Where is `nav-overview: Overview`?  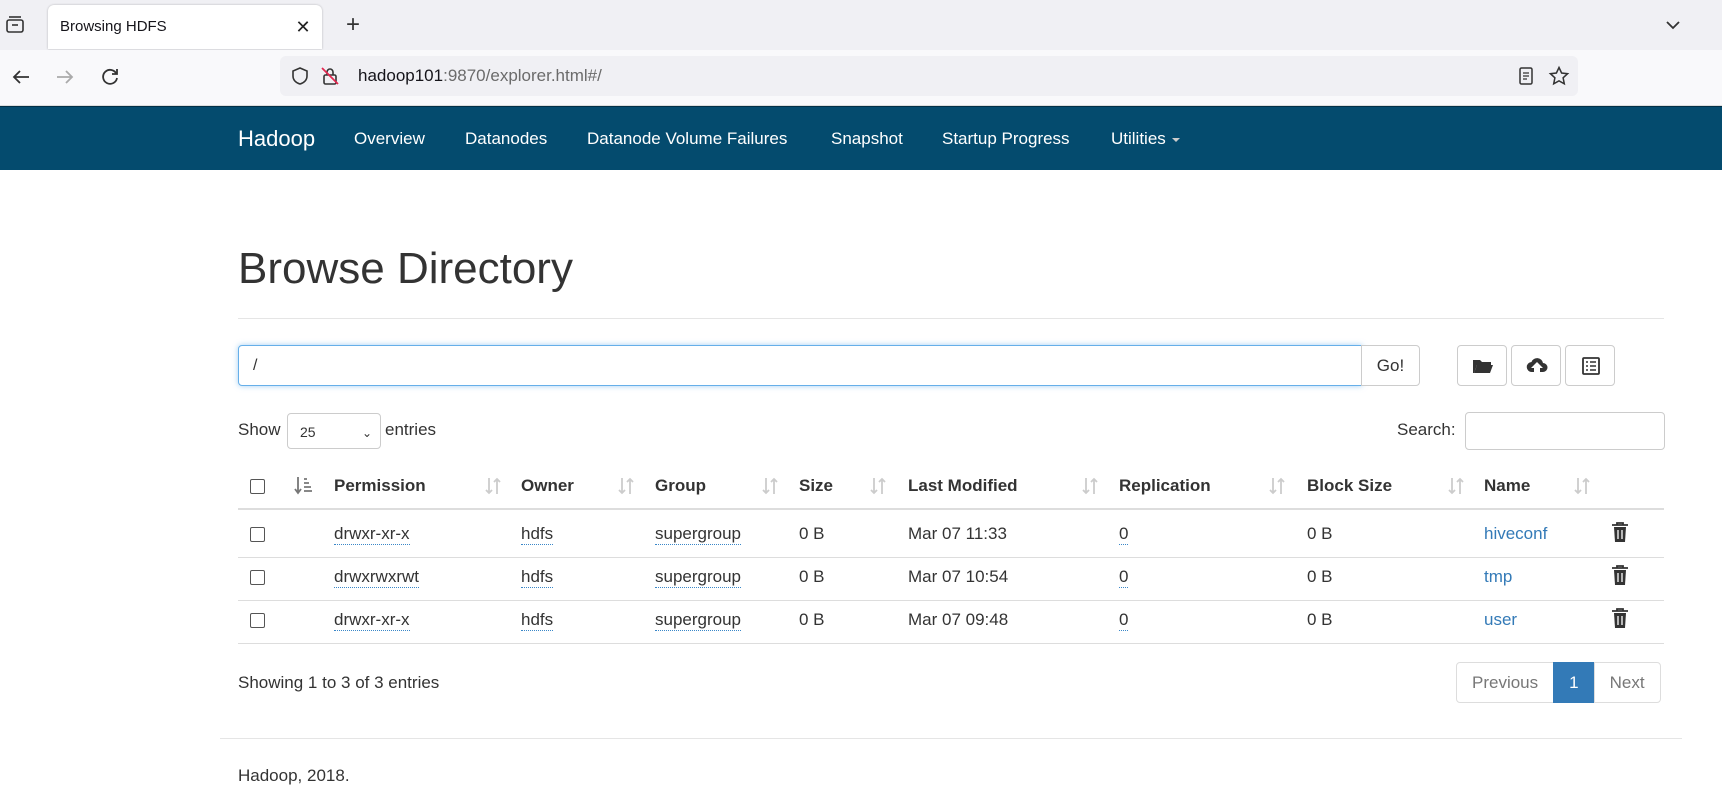
nav-overview: Overview is located at coordinates (389, 139).